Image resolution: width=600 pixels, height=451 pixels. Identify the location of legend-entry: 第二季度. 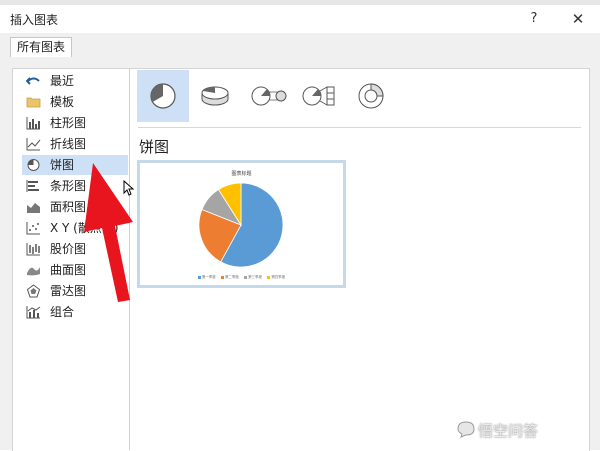
(229, 277).